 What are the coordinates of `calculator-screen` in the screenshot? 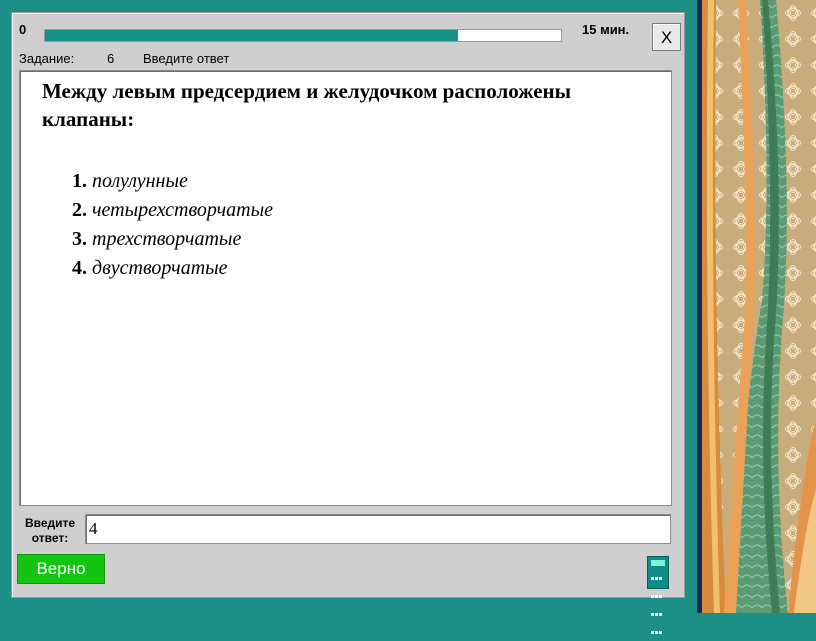 It's located at (658, 563).